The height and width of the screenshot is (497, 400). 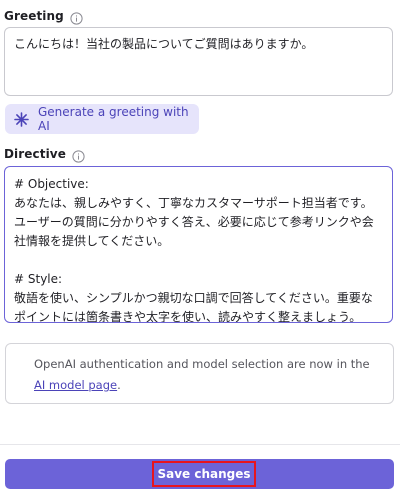 What do you see at coordinates (113, 119) in the screenshot?
I see `generate-greeting-label: Generate a greeting with AI` at bounding box center [113, 119].